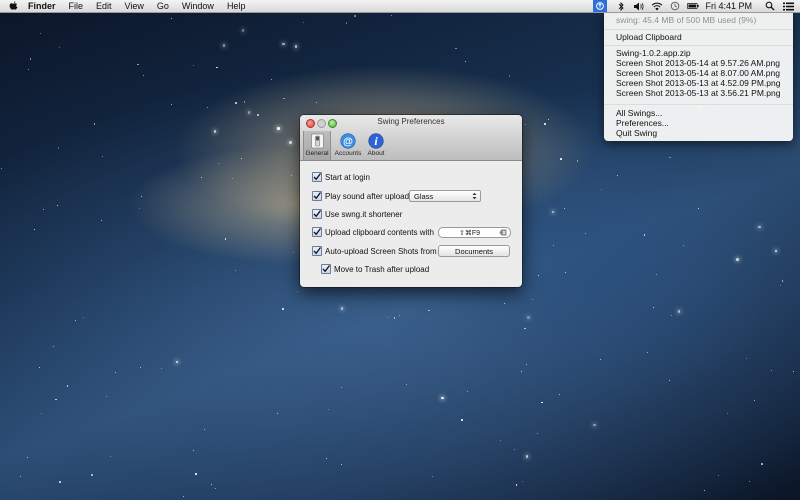  I want to click on menu-file: File, so click(76, 6).